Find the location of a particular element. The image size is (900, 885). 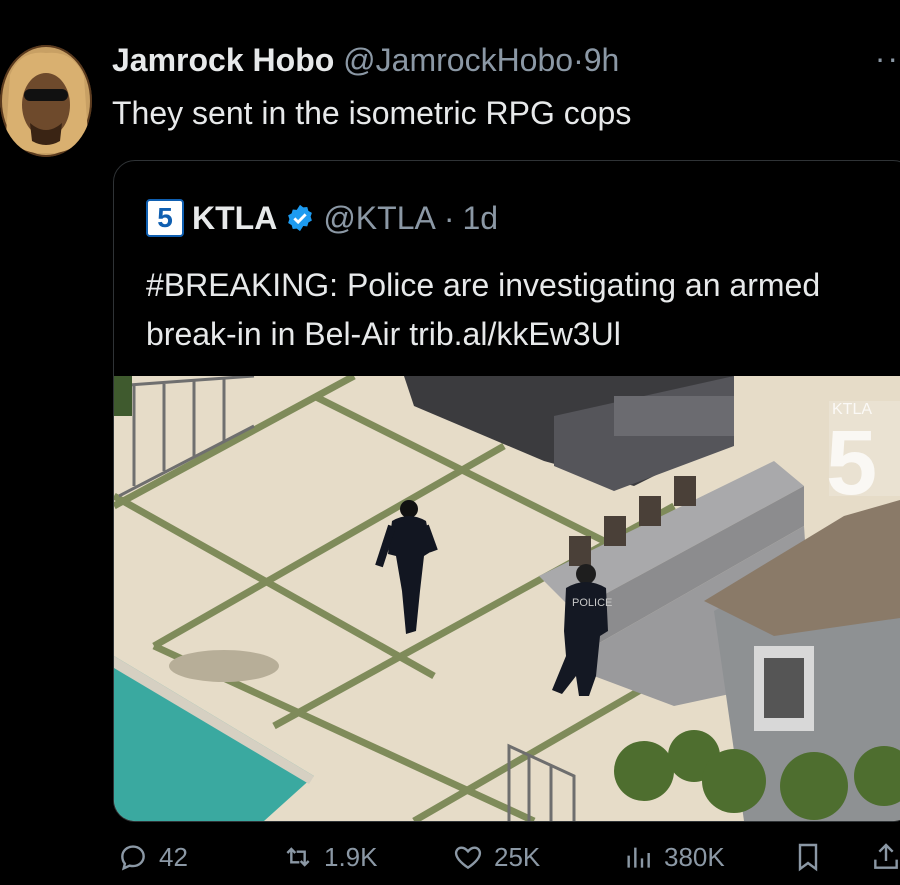

quoted-author-name: KTLA is located at coordinates (234, 218).